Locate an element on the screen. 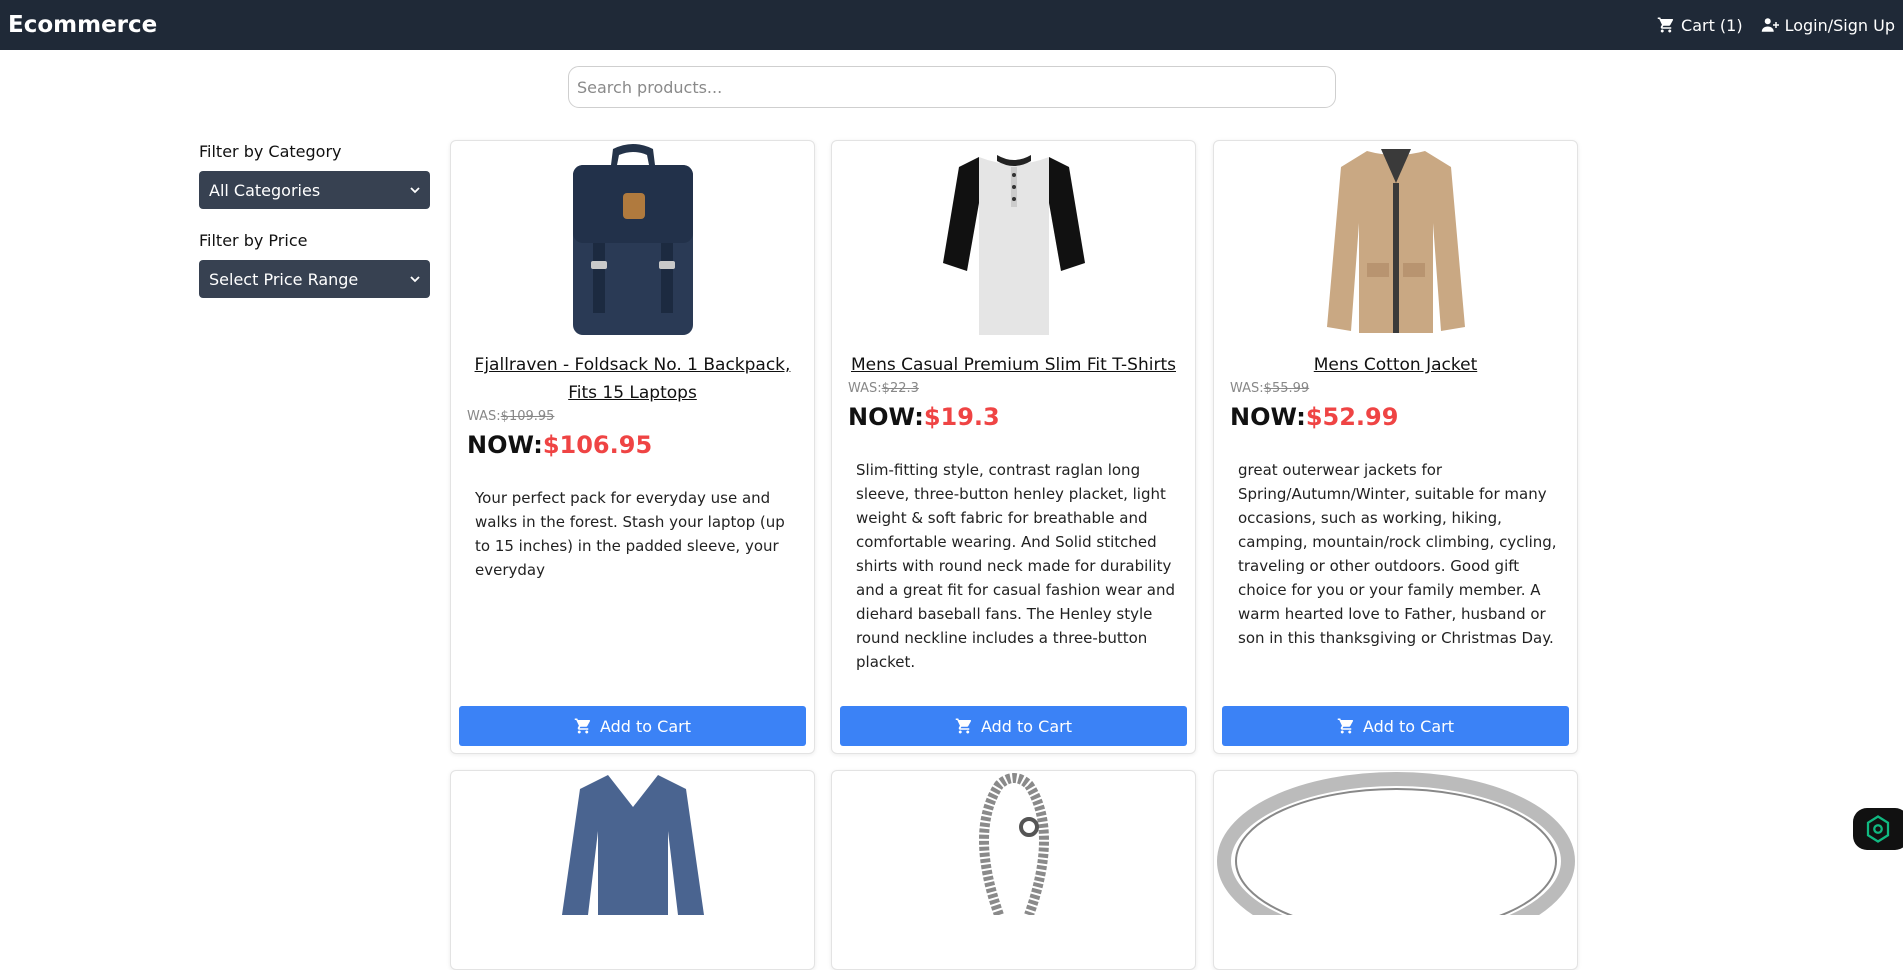  bracelet-image is located at coordinates (1013, 844).